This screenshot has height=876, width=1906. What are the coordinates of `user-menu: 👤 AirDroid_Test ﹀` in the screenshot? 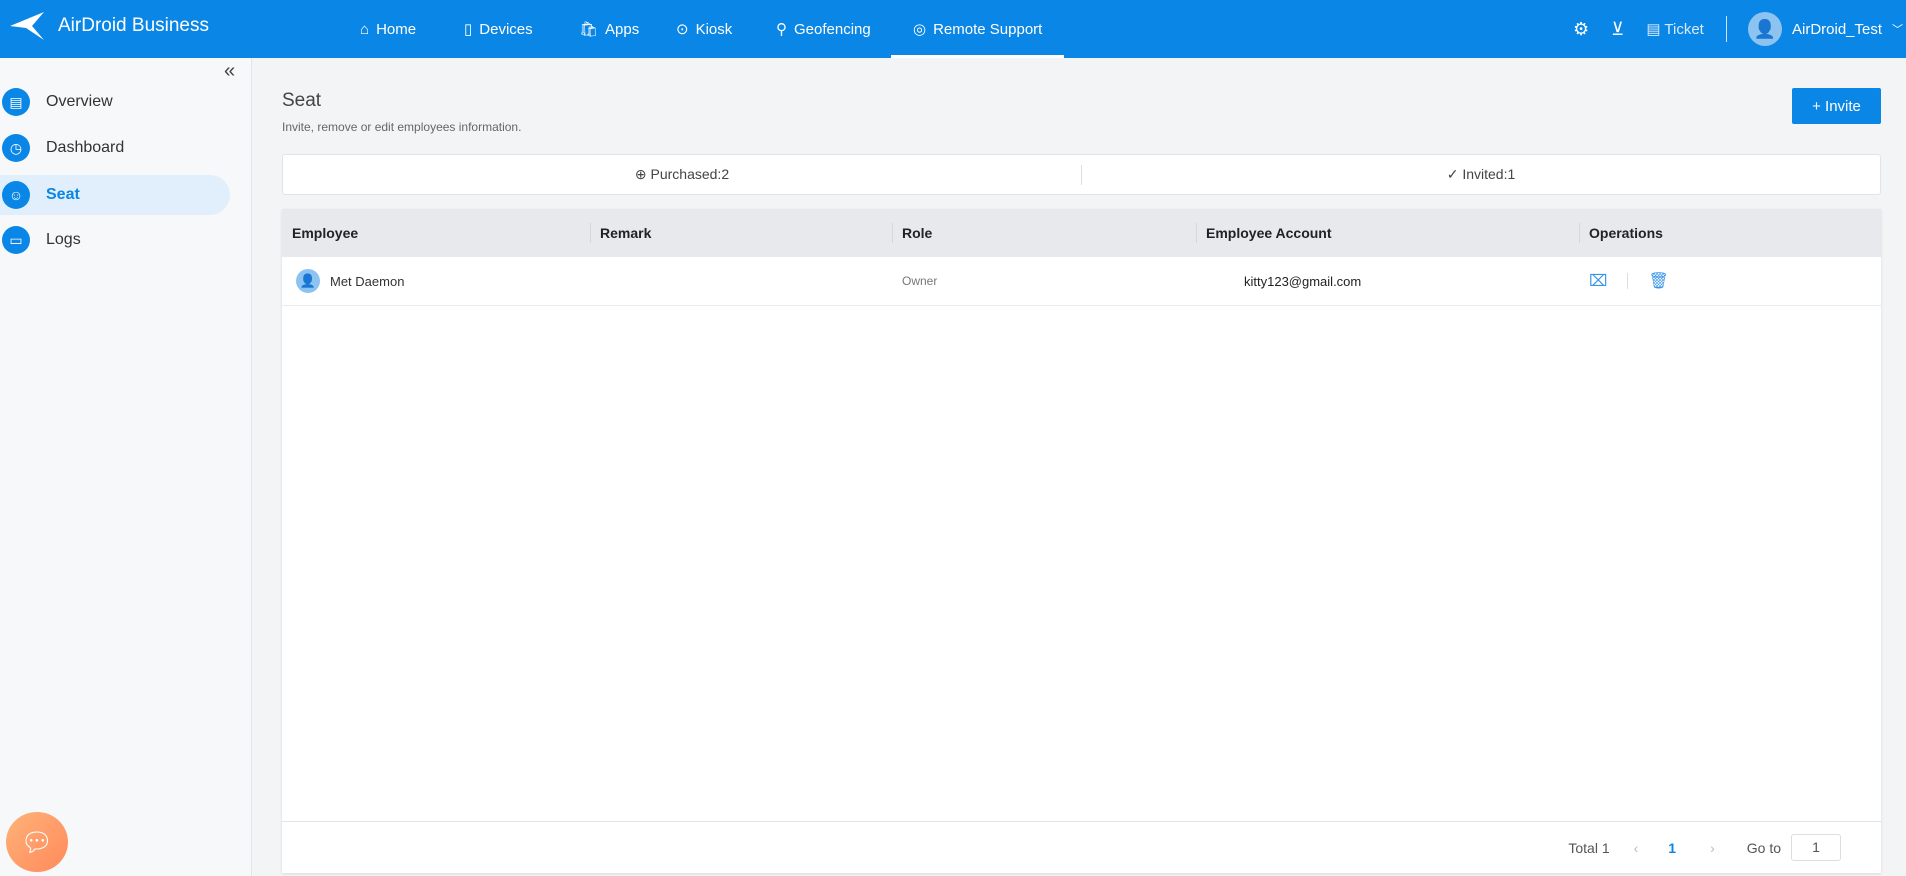 It's located at (1825, 29).